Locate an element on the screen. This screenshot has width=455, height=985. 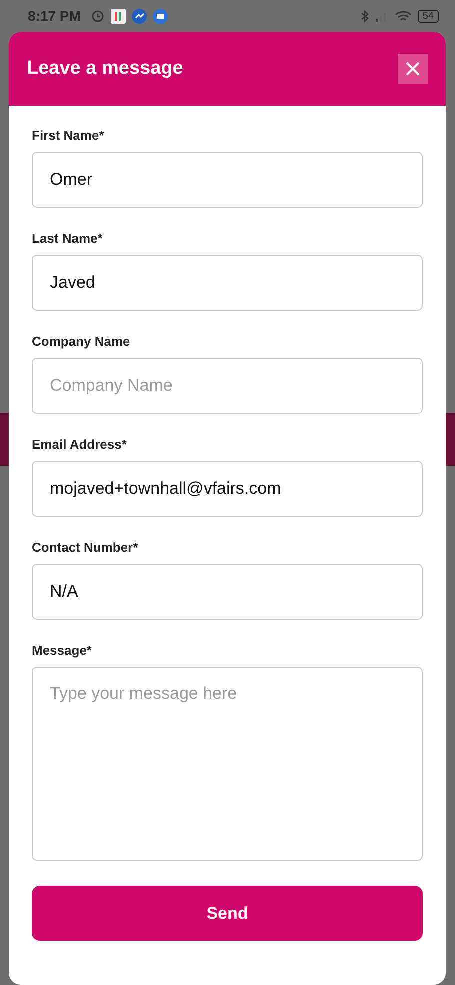
bluetooth-icon is located at coordinates (364, 16).